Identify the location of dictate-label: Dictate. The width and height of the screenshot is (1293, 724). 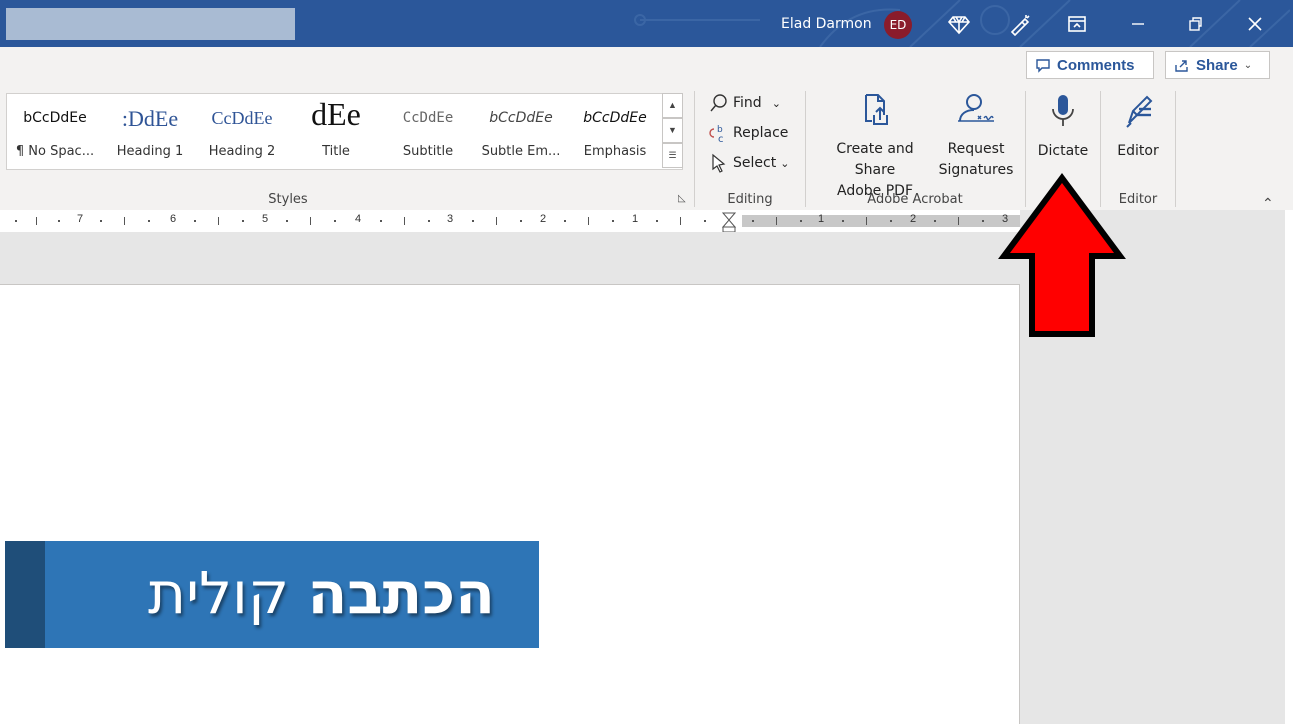
(1063, 151).